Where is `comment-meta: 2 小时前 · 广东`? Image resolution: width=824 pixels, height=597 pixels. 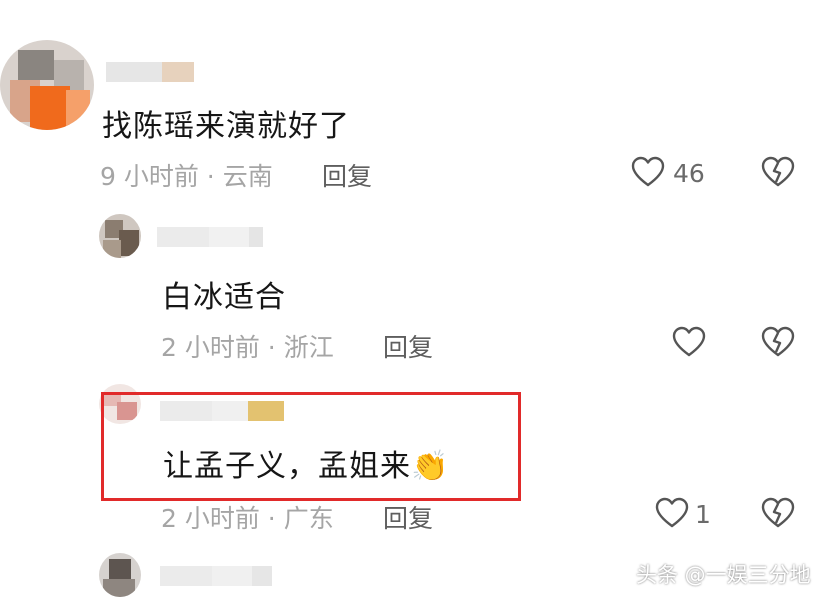
comment-meta: 2 小时前 · 广东 is located at coordinates (247, 518).